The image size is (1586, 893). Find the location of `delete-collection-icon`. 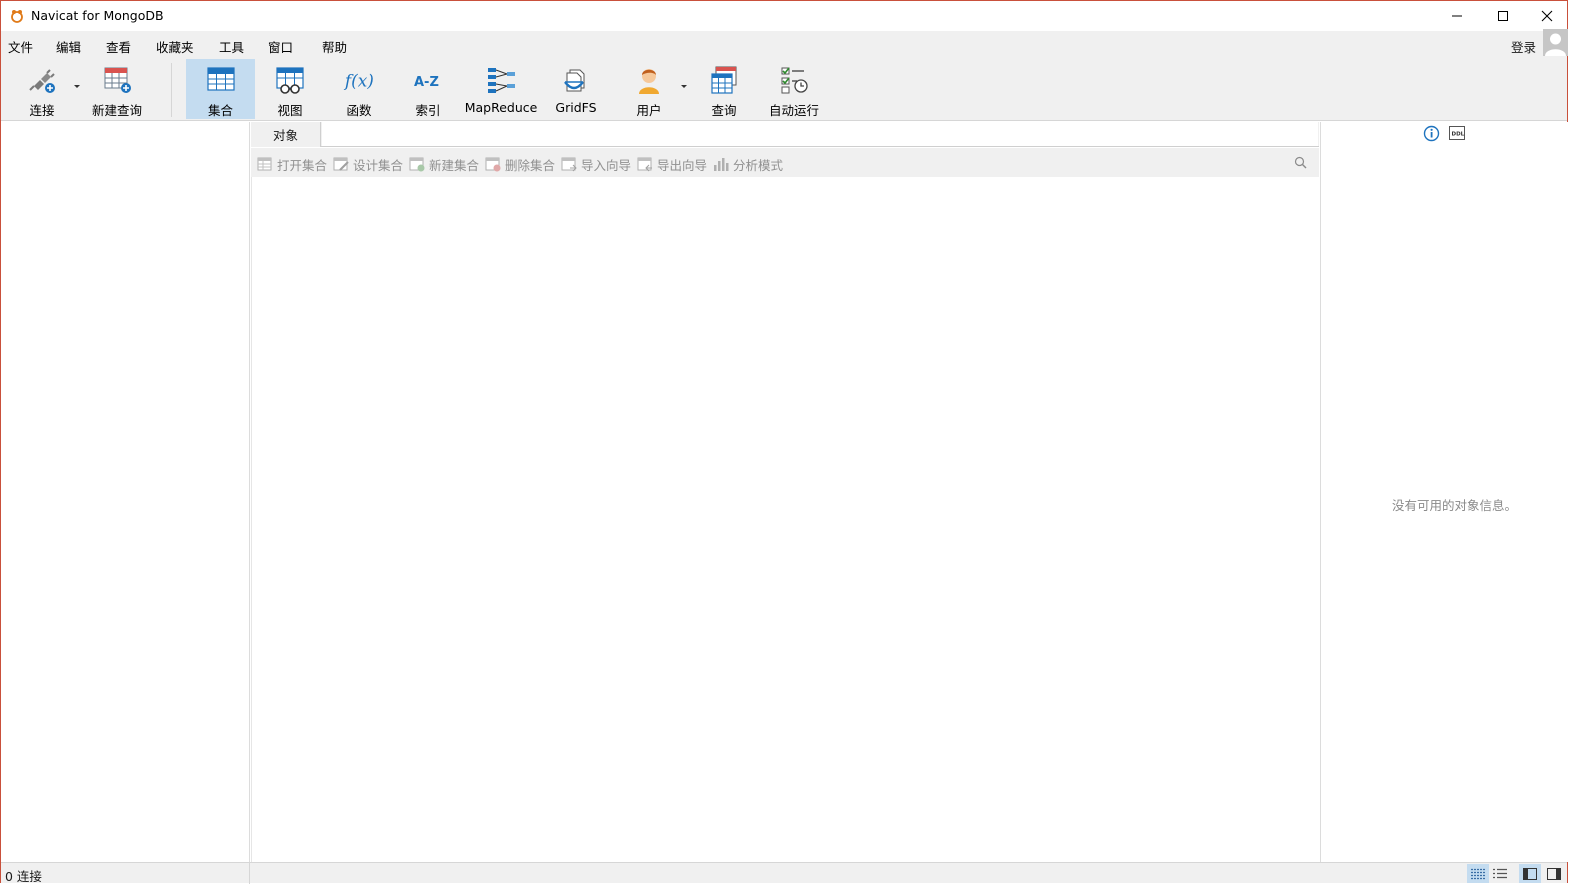

delete-collection-icon is located at coordinates (493, 164).